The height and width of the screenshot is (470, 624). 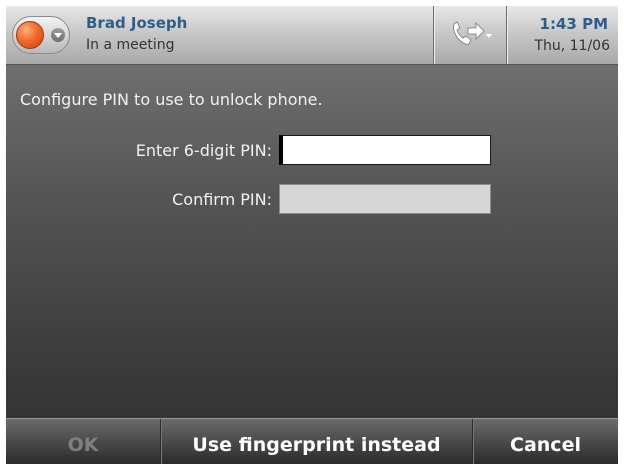 I want to click on confirm-pin-label: Confirm PIN:, so click(x=222, y=199).